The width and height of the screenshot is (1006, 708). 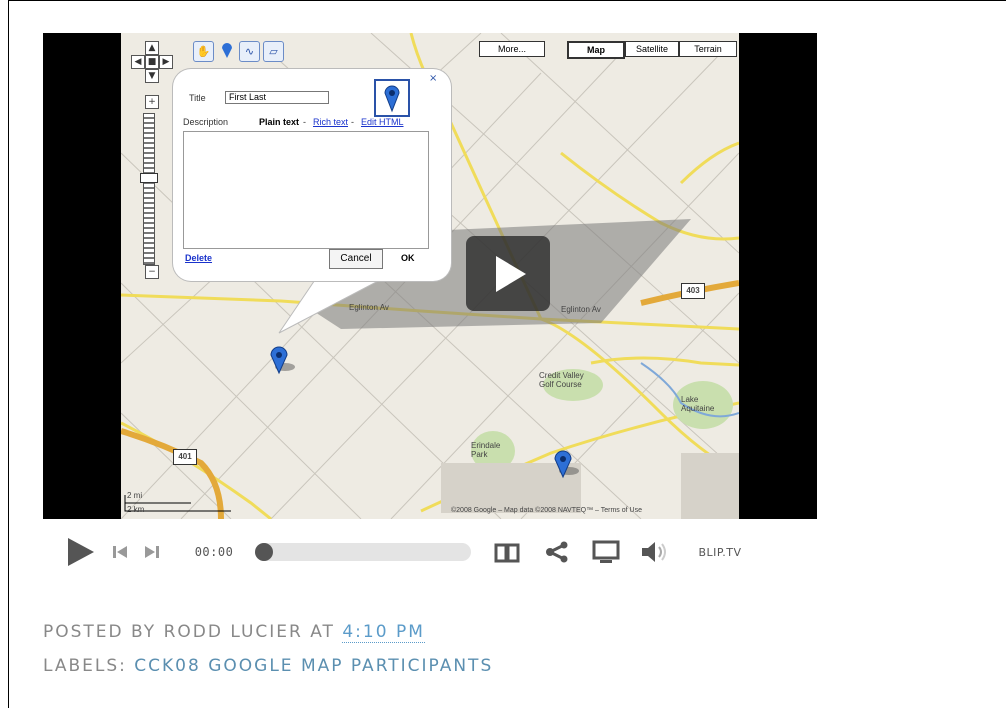 I want to click on edit-html-link: Edit HTML, so click(x=382, y=122).